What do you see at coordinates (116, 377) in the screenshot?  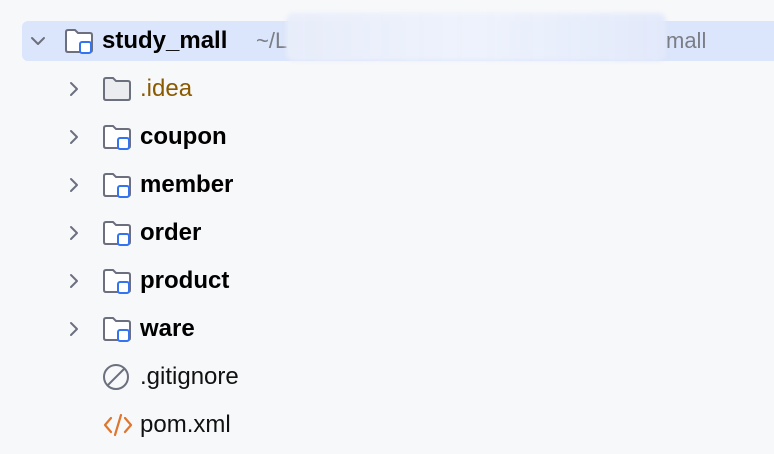 I see `ignore-file-icon` at bounding box center [116, 377].